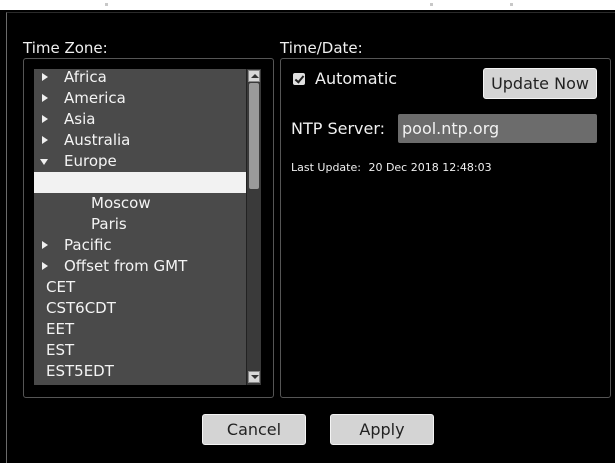 The height and width of the screenshot is (463, 615). I want to click on scroll-down-button, so click(254, 377).